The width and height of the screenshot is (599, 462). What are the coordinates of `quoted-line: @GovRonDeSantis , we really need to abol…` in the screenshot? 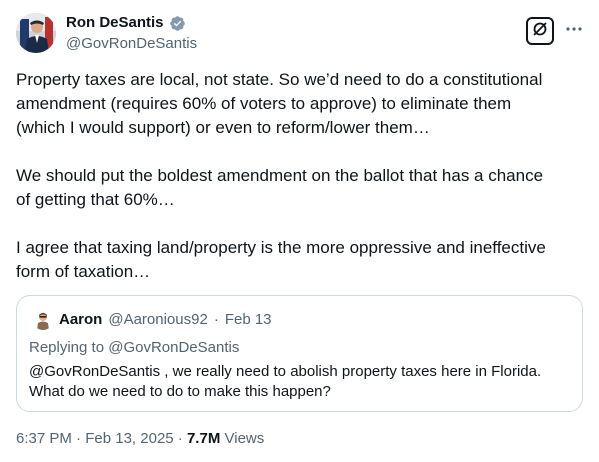 It's located at (285, 371).